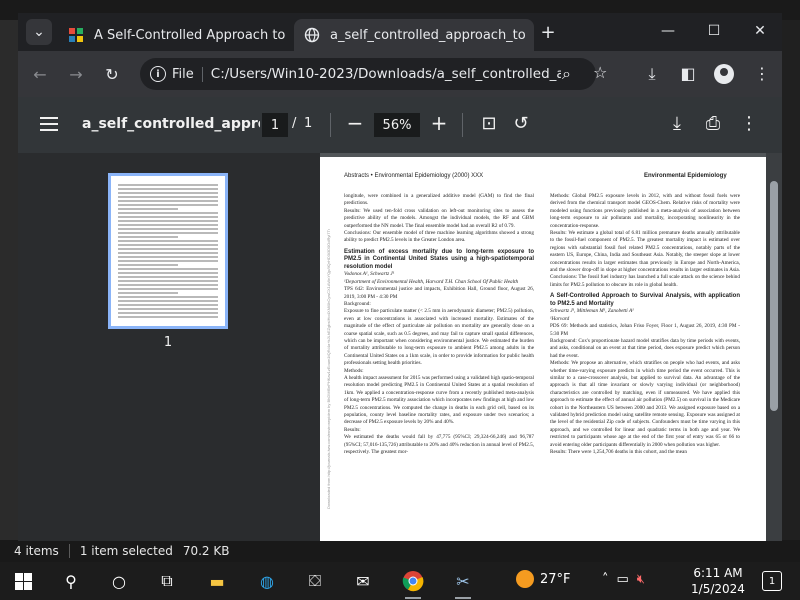  I want to click on items-count: 4 items, so click(36, 551).